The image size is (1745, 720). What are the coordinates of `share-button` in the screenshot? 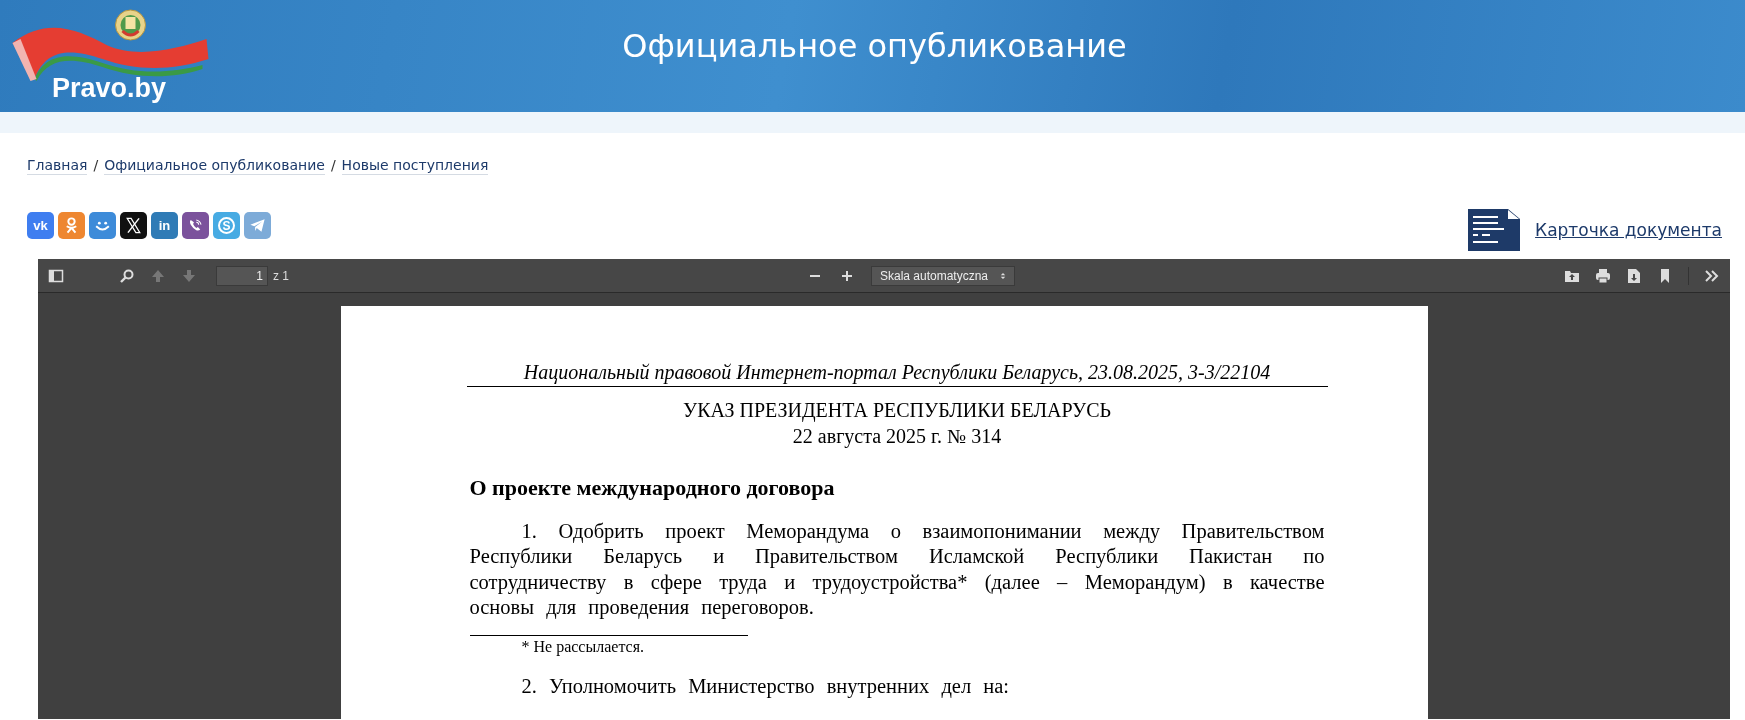 It's located at (133, 225).